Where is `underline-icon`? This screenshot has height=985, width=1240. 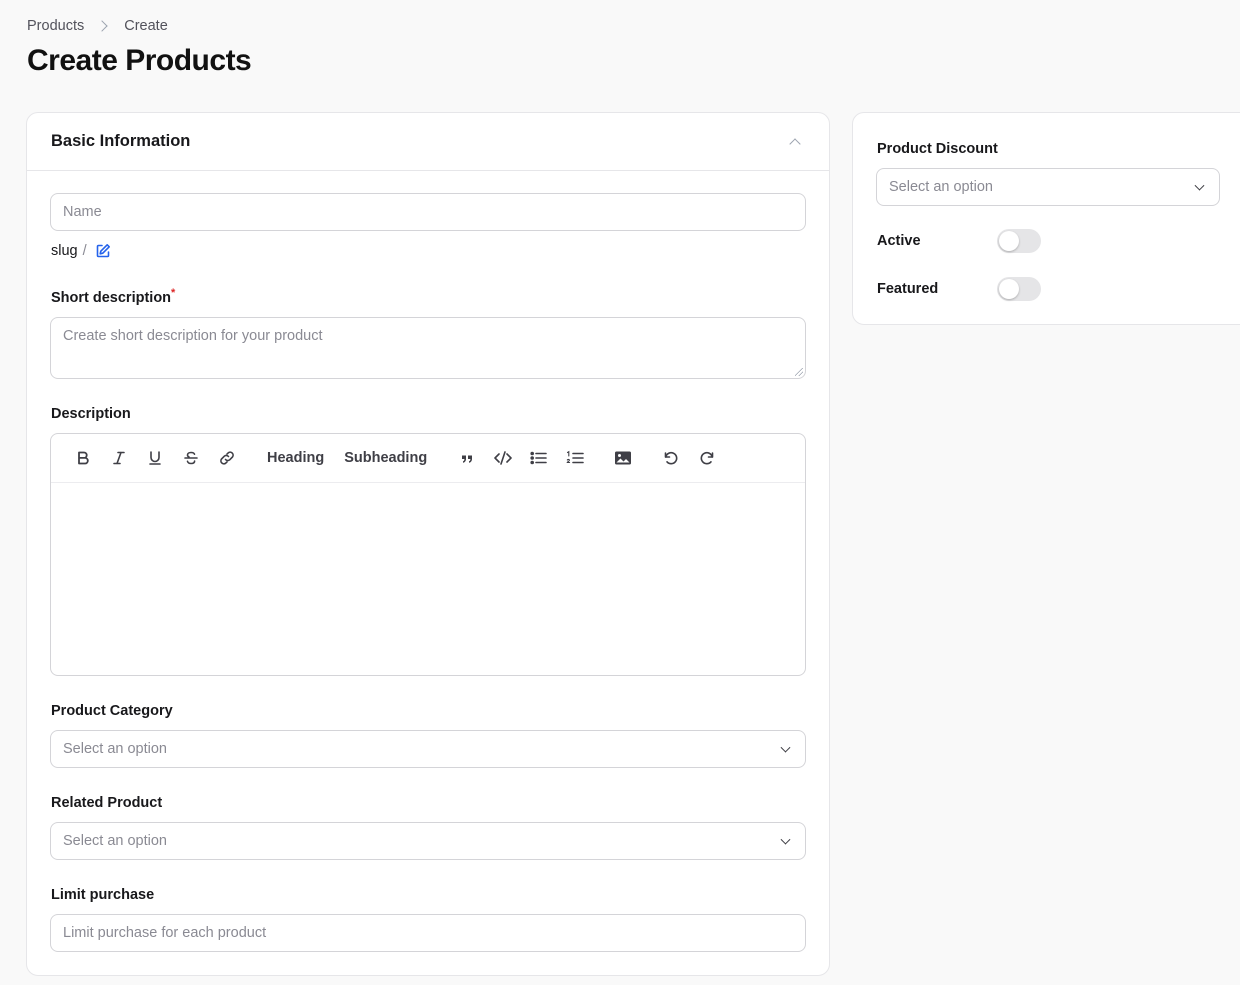 underline-icon is located at coordinates (155, 458).